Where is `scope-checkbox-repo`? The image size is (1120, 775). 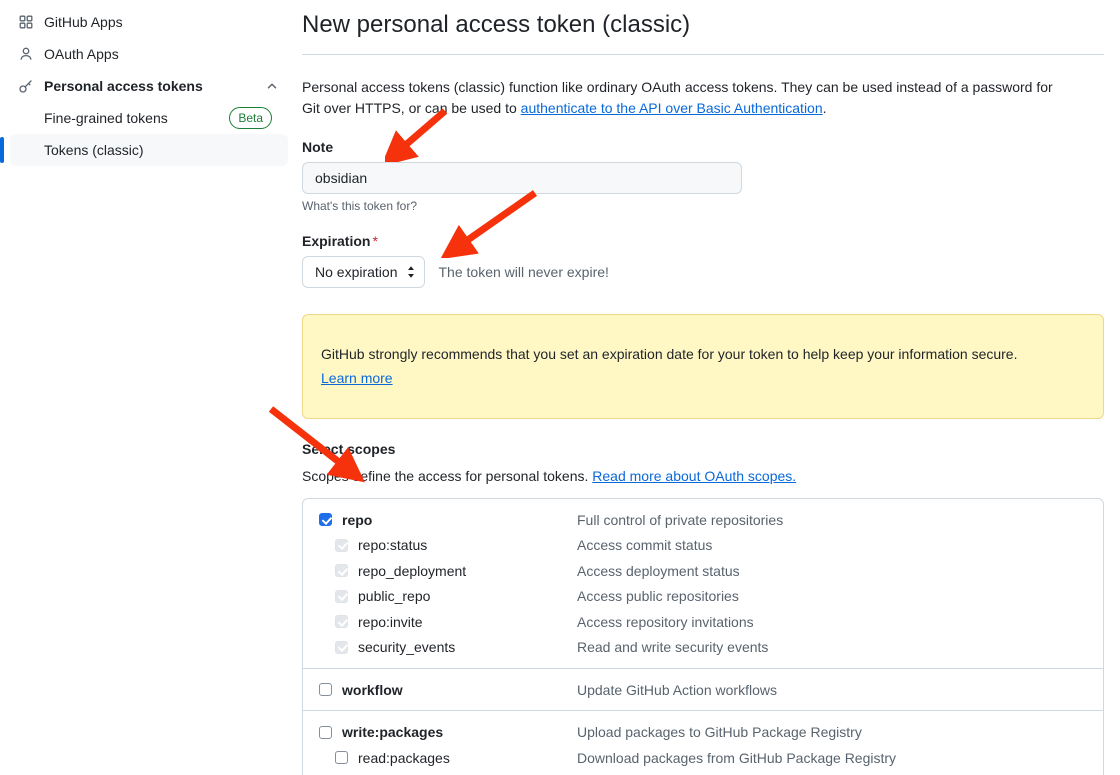
scope-checkbox-repo is located at coordinates (325, 520).